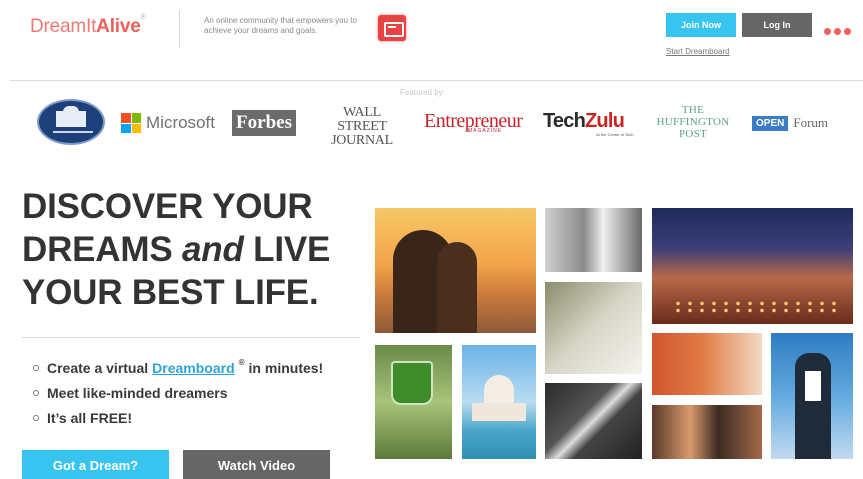  I want to click on wsj-logo: WALL STREET JOURNAL, so click(362, 127).